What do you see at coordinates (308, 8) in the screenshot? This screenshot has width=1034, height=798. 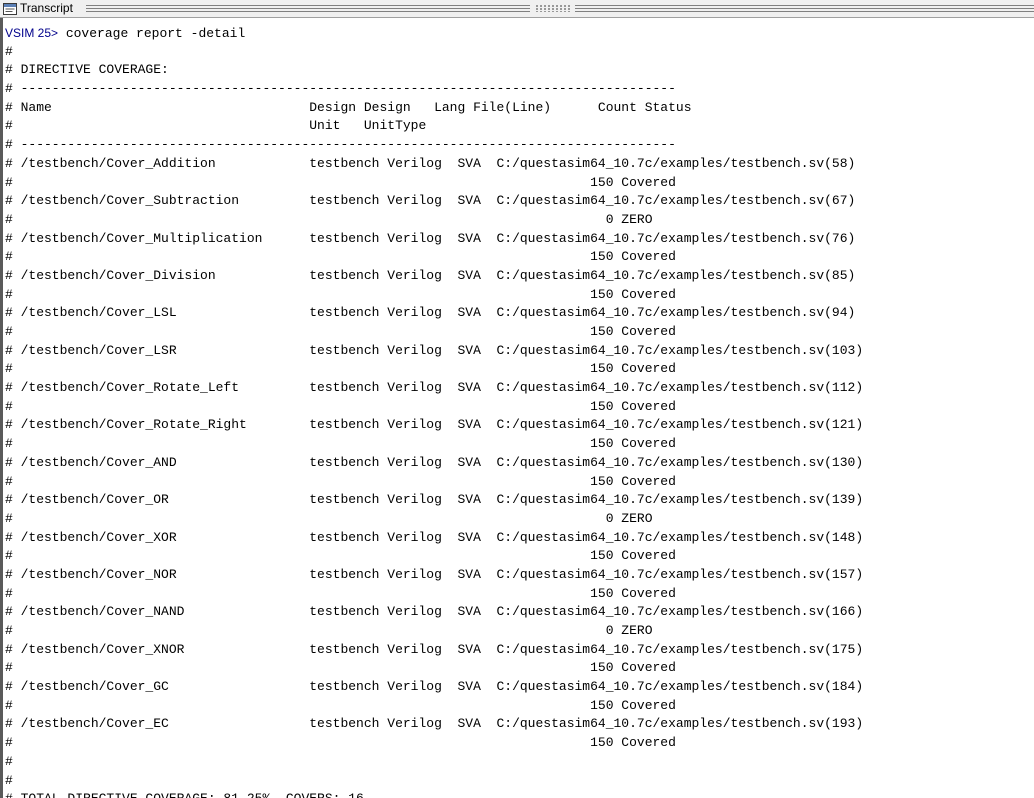 I see `titlebar-grip-left` at bounding box center [308, 8].